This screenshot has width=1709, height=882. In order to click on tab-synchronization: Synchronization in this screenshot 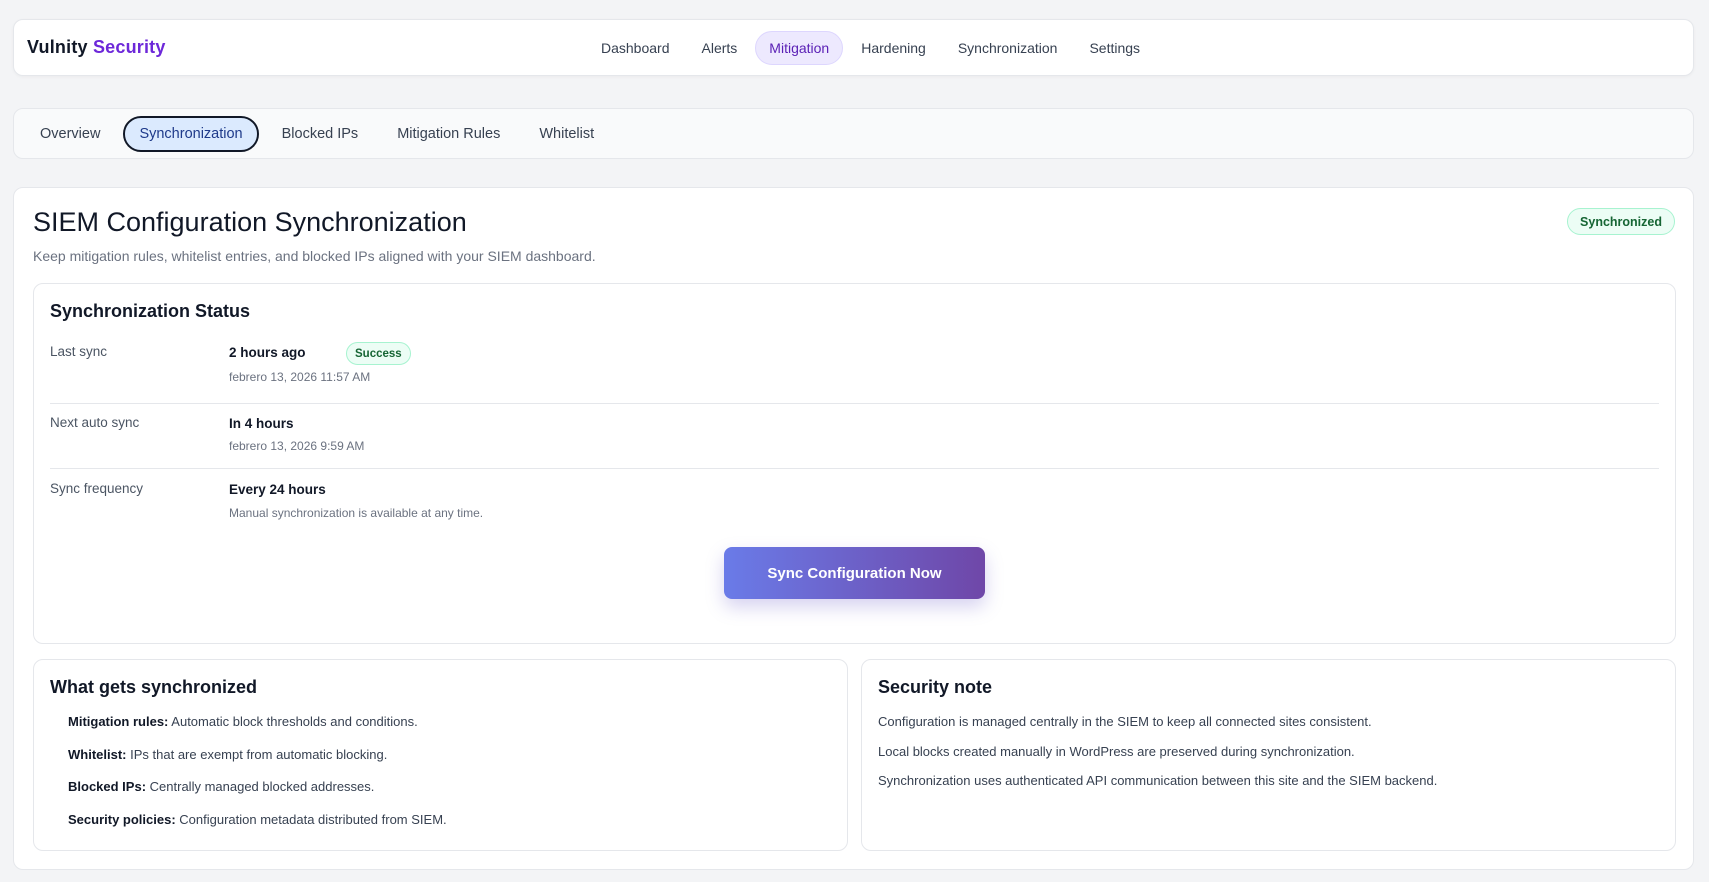, I will do `click(191, 133)`.